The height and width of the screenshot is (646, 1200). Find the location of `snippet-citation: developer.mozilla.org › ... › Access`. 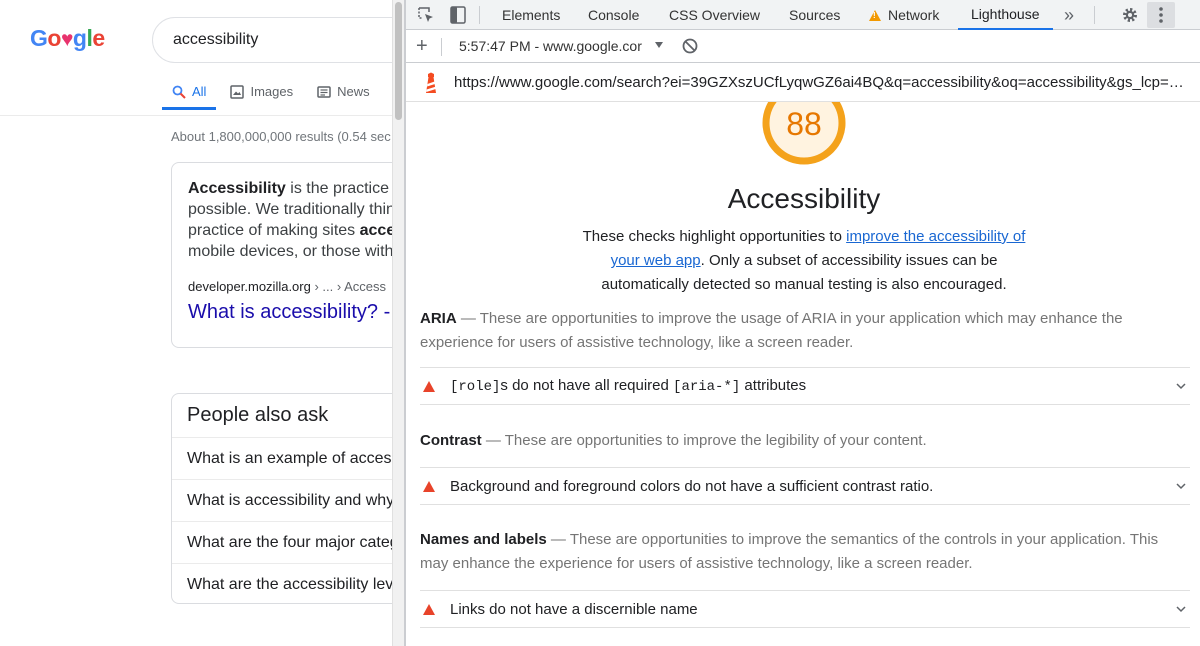

snippet-citation: developer.mozilla.org › ... › Access is located at coordinates (290, 286).